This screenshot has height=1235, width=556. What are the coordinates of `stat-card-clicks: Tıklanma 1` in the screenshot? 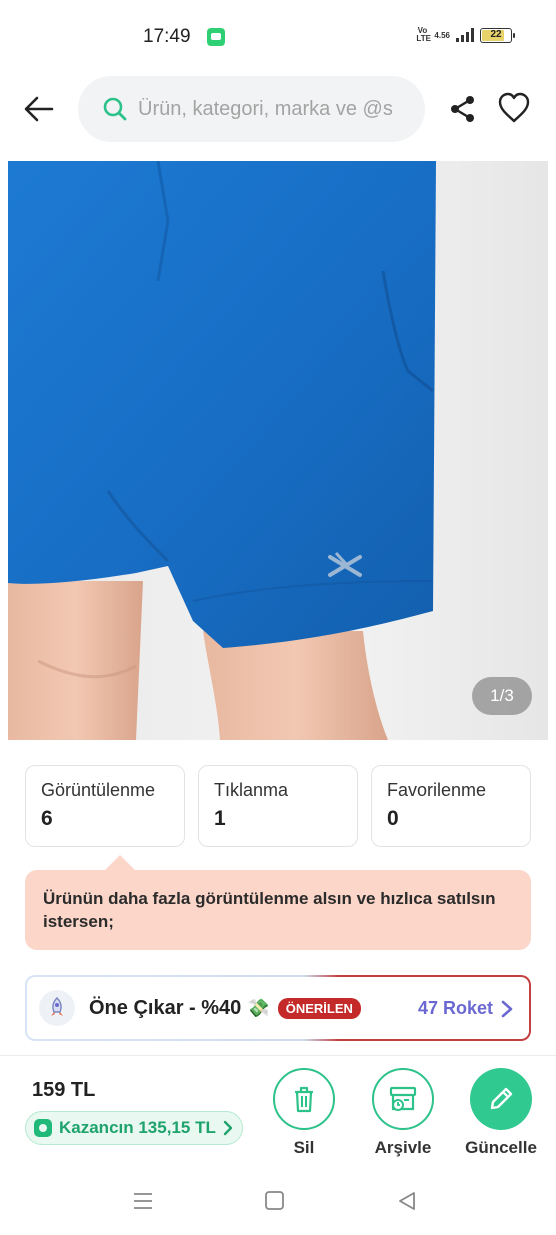 It's located at (278, 806).